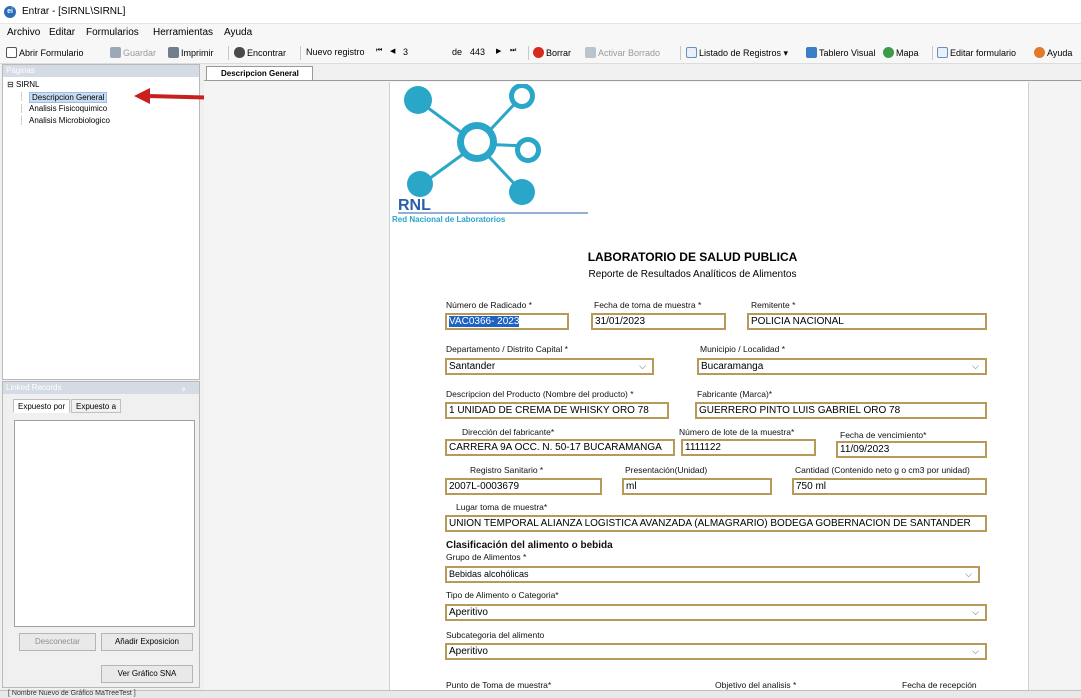  What do you see at coordinates (557, 410) in the screenshot?
I see `descripcion-producto-field: 1 UNIDAD DE CREMA DE WHISKY ORO 78` at bounding box center [557, 410].